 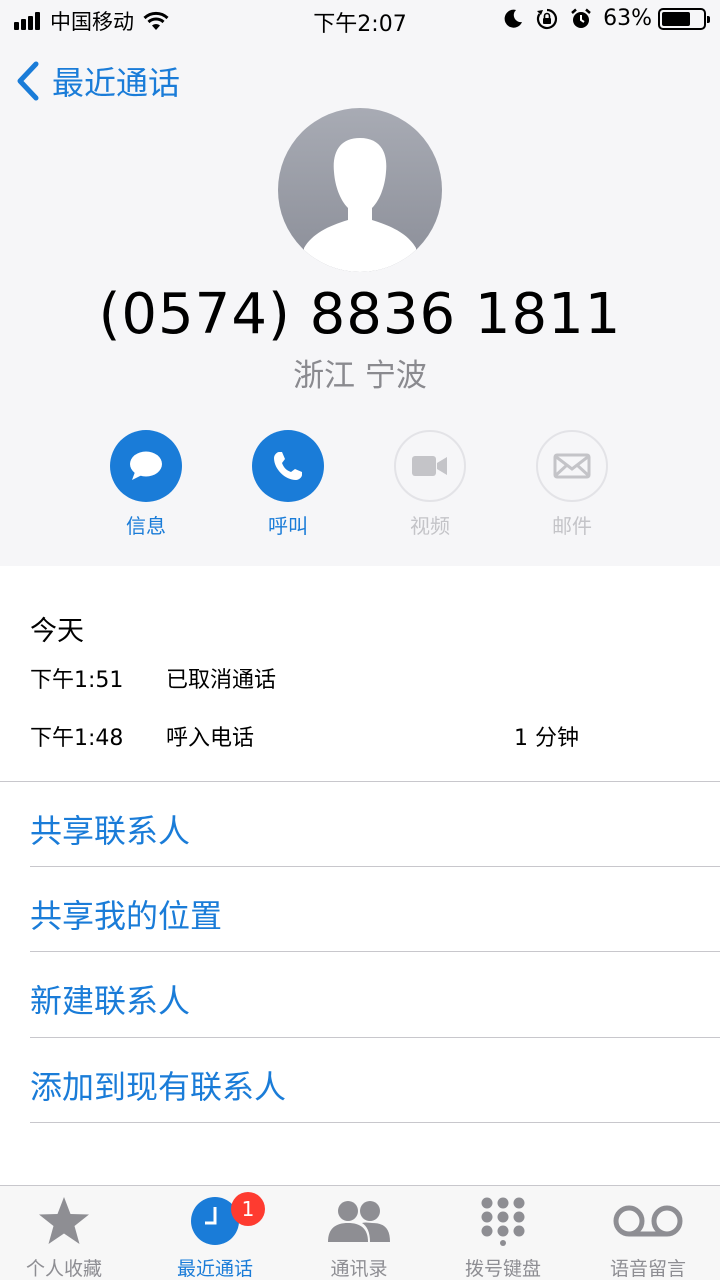 I want to click on tab-voicemail: 语音留言, so click(x=648, y=1237).